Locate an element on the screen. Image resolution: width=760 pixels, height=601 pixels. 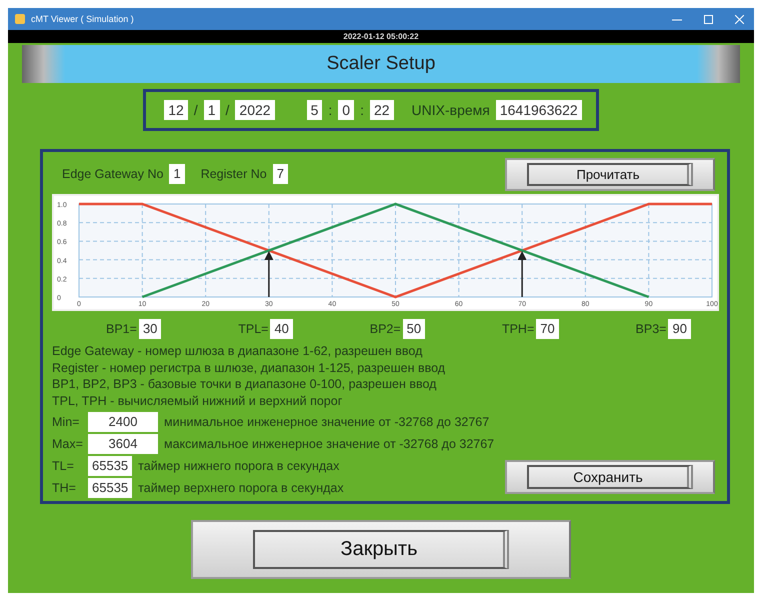
param-label: Min= is located at coordinates (66, 422).